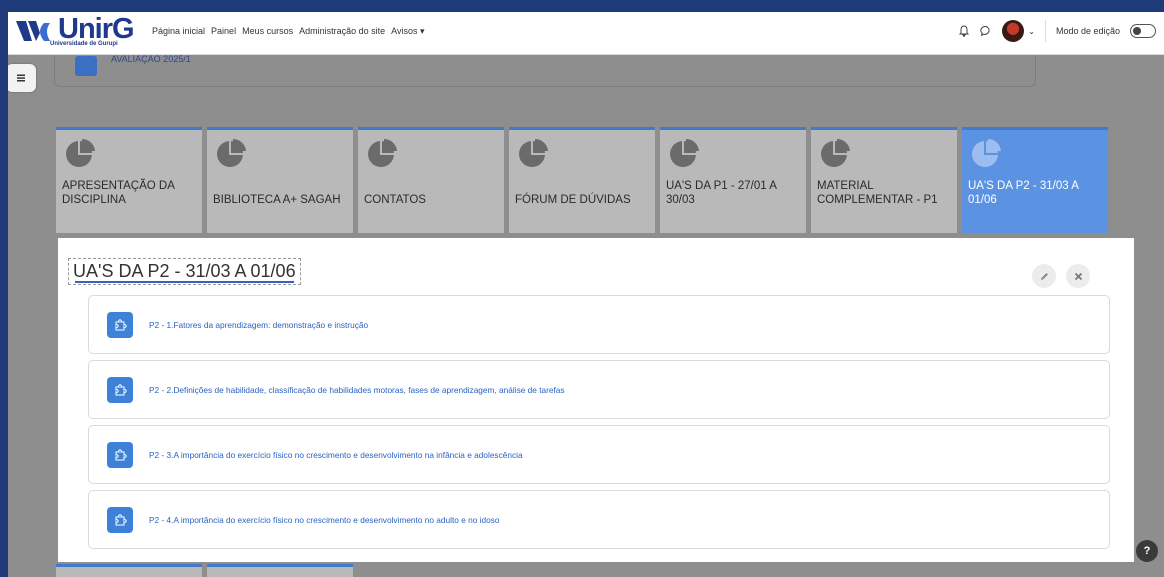 The width and height of the screenshot is (1164, 577). Describe the element at coordinates (151, 59) in the screenshot. I see `previous-section-label: AVALIAÇÃO 2025/1` at that location.